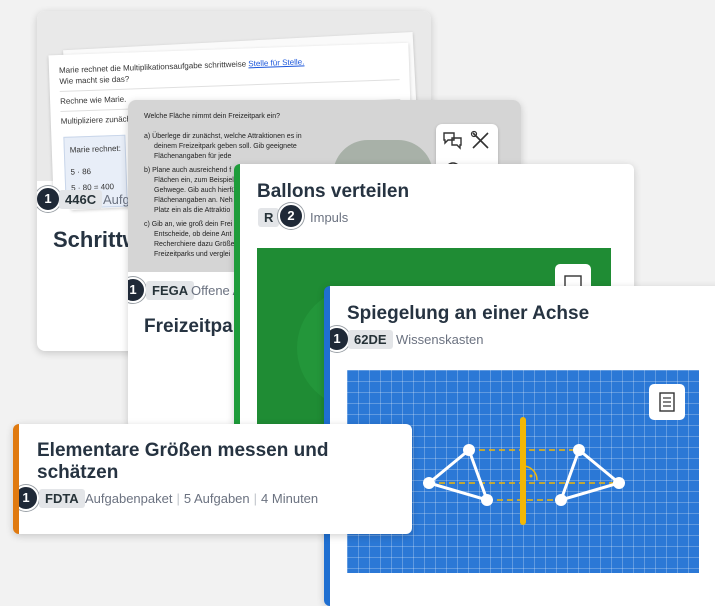  I want to click on chat-icon, so click(452, 141).